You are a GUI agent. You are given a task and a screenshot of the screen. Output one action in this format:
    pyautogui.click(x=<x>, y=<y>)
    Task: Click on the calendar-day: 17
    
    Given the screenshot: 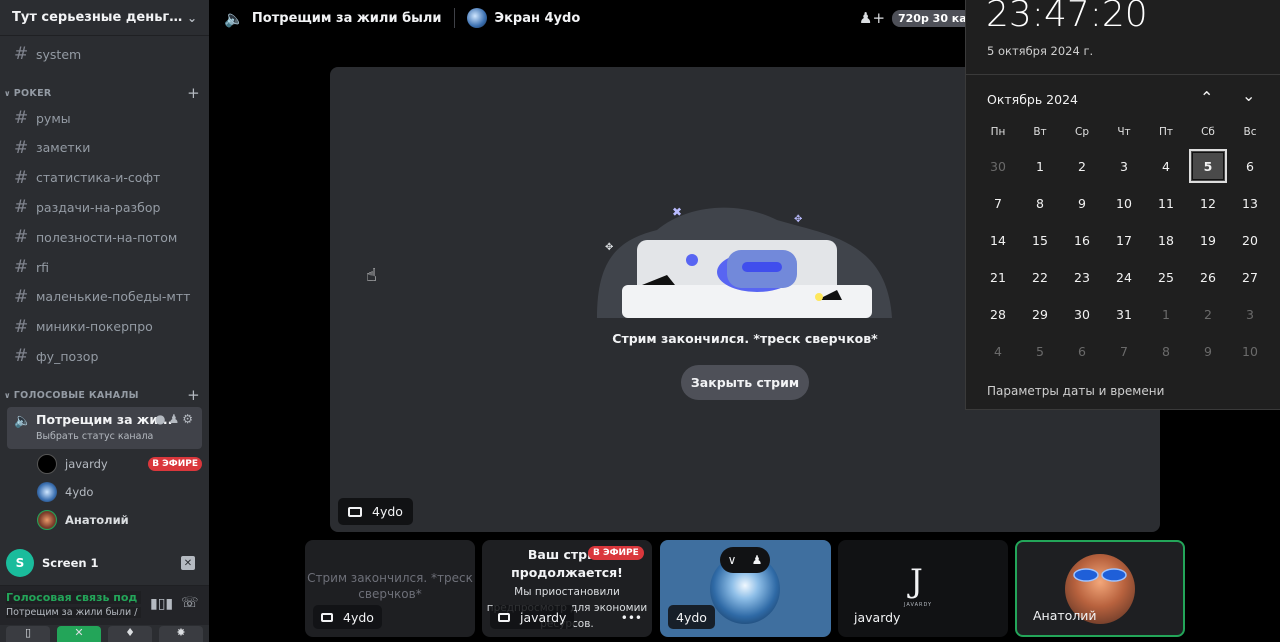 What is the action you would take?
    pyautogui.click(x=1124, y=240)
    